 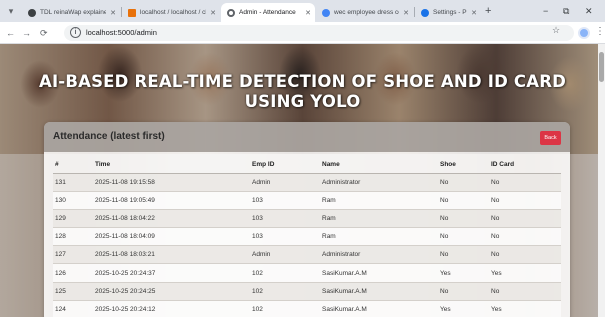 I want to click on restore-icon: ⧉, so click(x=566, y=11).